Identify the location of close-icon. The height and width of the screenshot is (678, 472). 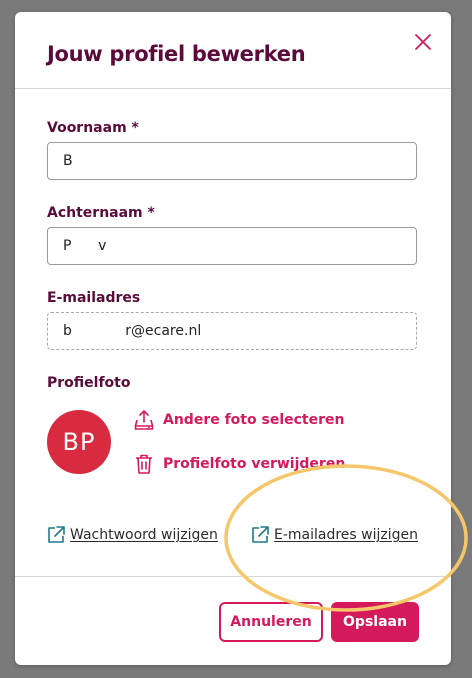
(423, 42).